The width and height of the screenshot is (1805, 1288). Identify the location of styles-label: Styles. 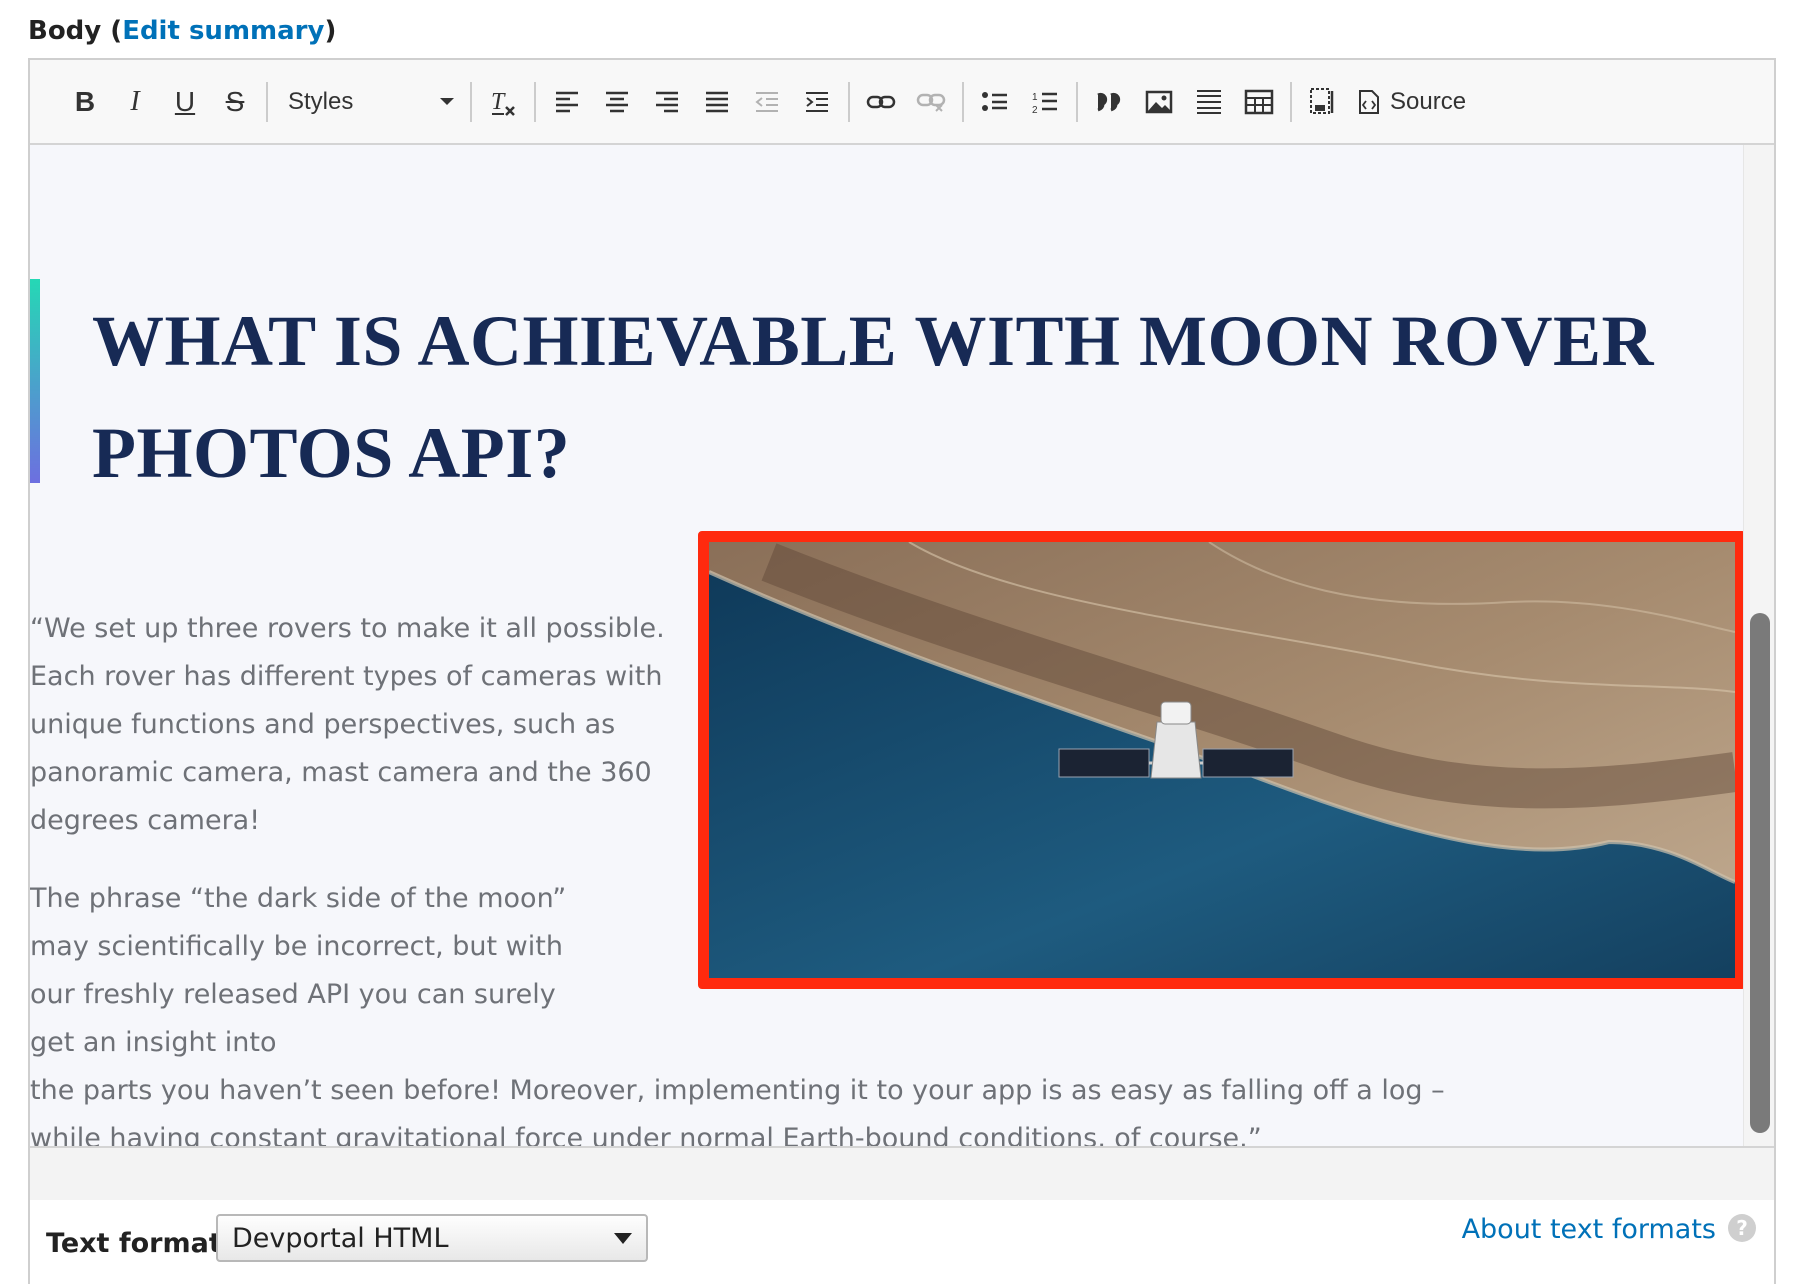
(321, 101).